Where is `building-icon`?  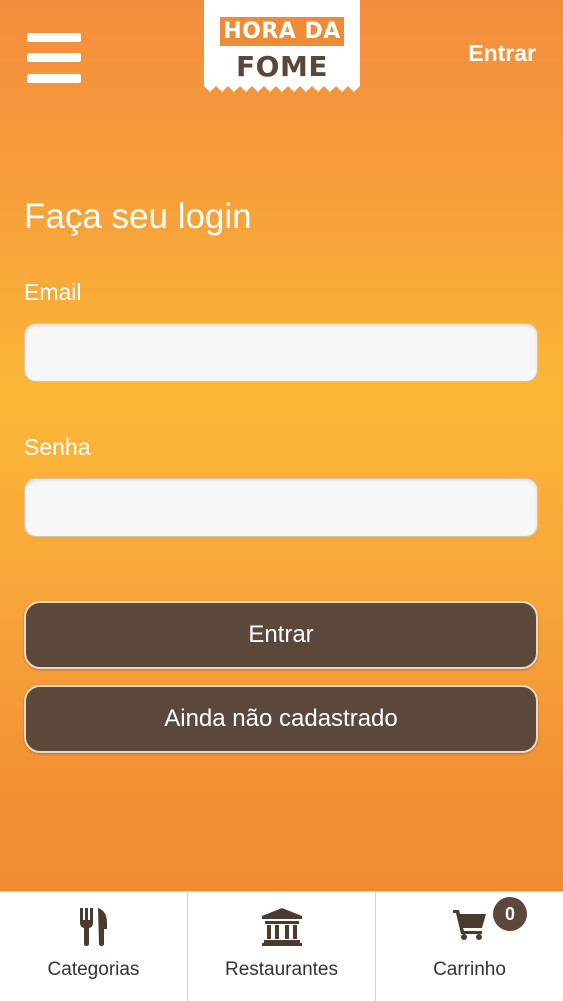
building-icon is located at coordinates (281, 929).